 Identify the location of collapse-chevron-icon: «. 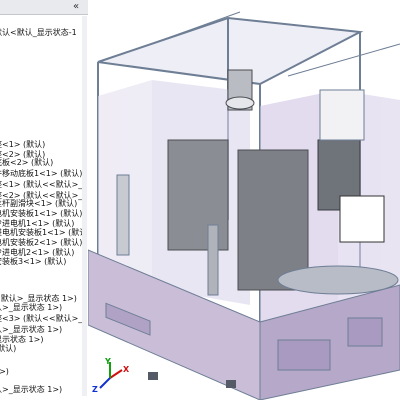
(76, 7).